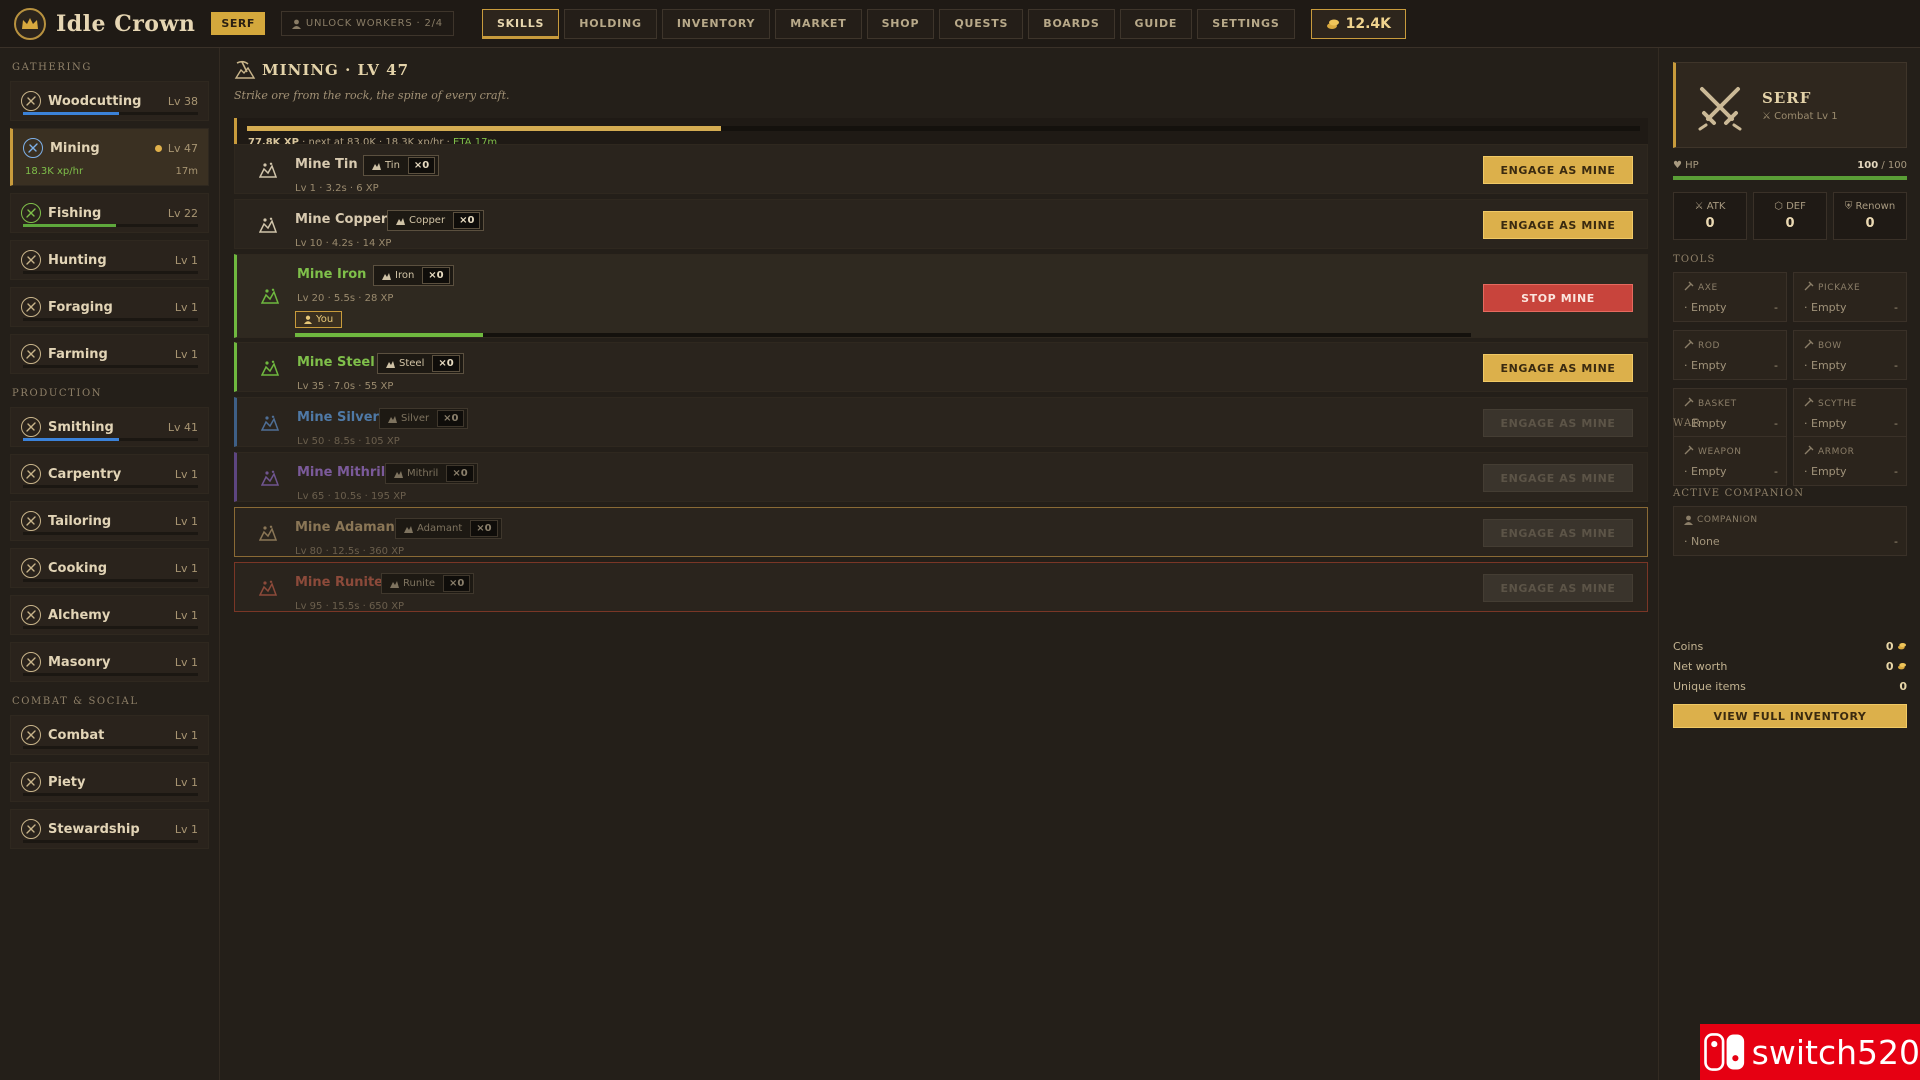  I want to click on slot-label: BASKET, so click(1710, 403).